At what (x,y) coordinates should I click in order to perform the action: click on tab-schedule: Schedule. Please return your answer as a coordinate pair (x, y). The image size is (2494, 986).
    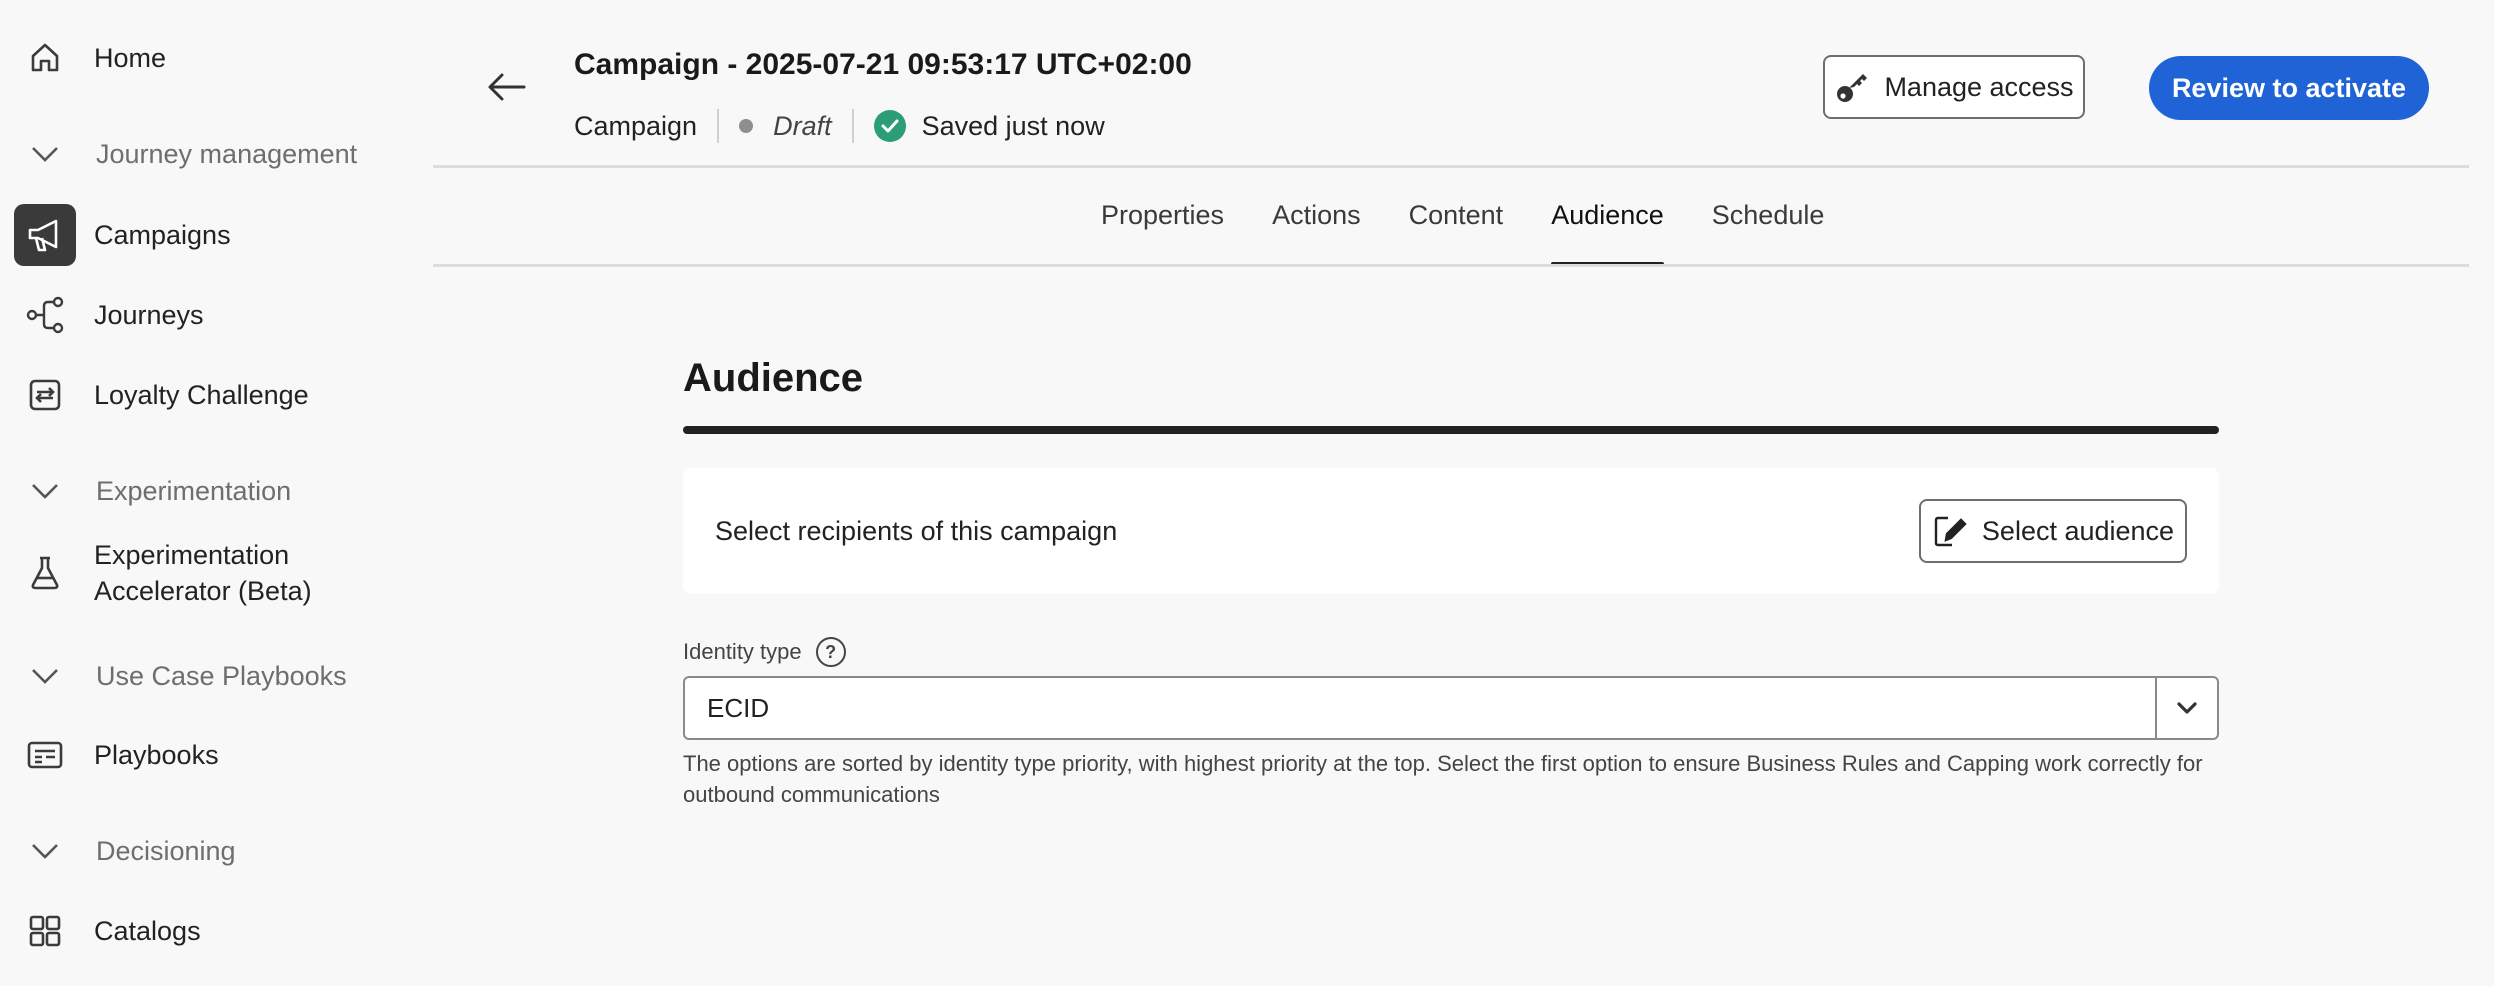
    Looking at the image, I should click on (1768, 231).